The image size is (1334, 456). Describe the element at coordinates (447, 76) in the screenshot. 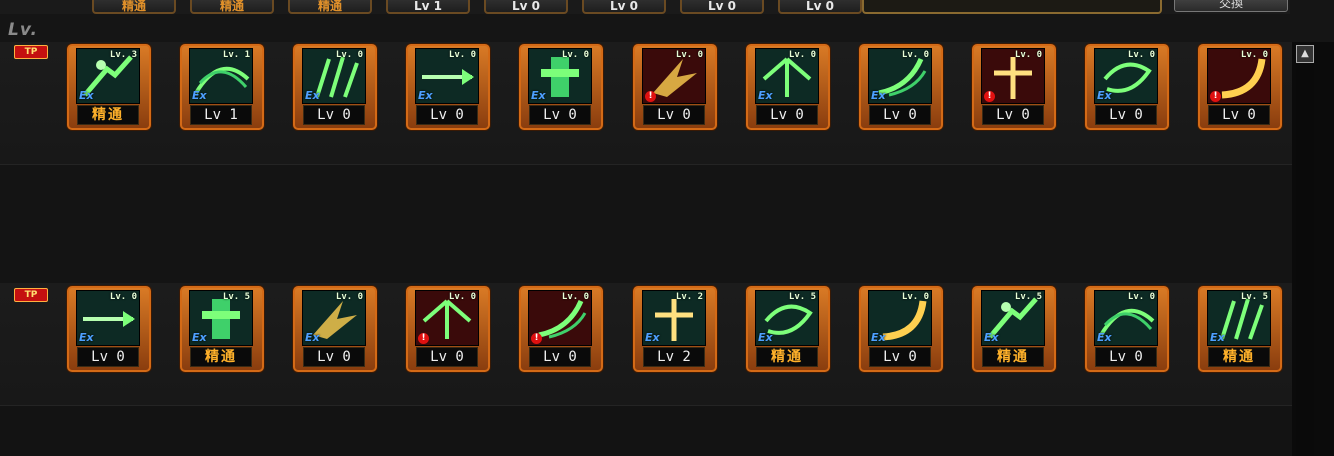

I see `sword-thrust-icon: Lv. 0 Ex` at that location.